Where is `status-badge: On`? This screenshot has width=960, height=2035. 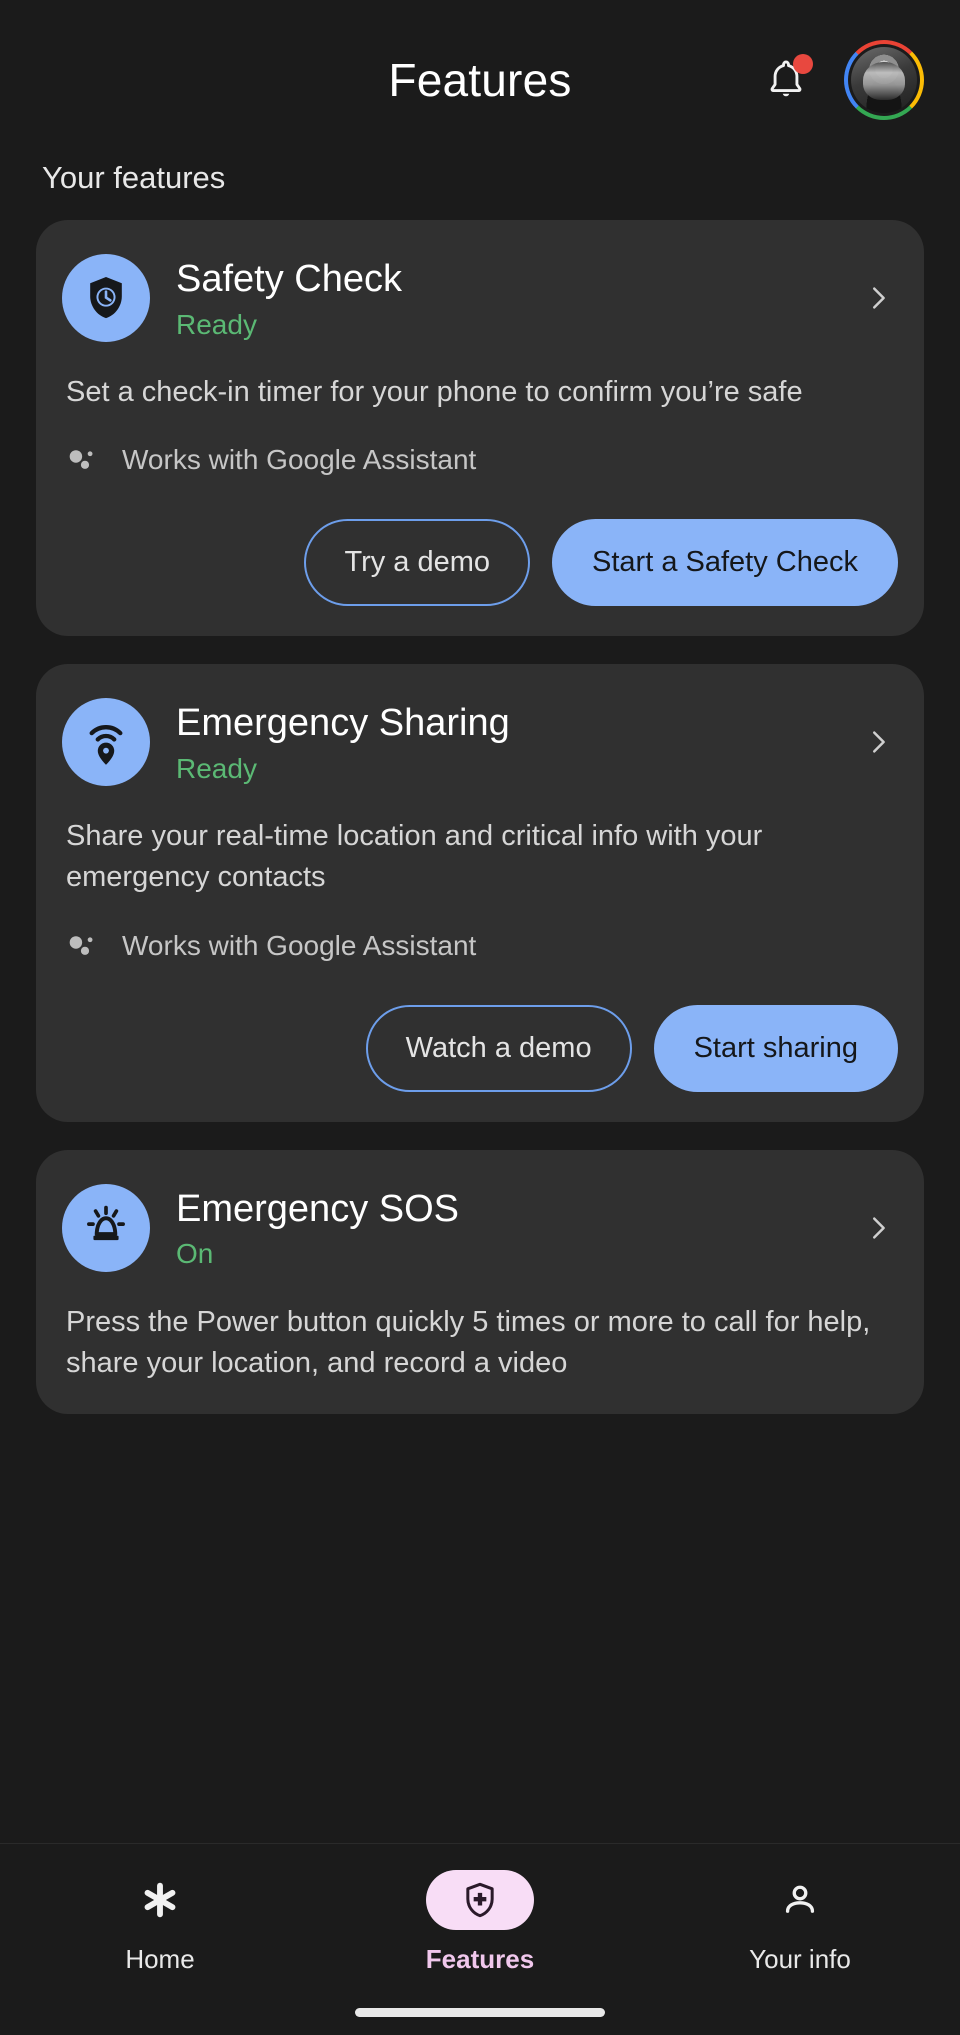
status-badge: On is located at coordinates (195, 1254).